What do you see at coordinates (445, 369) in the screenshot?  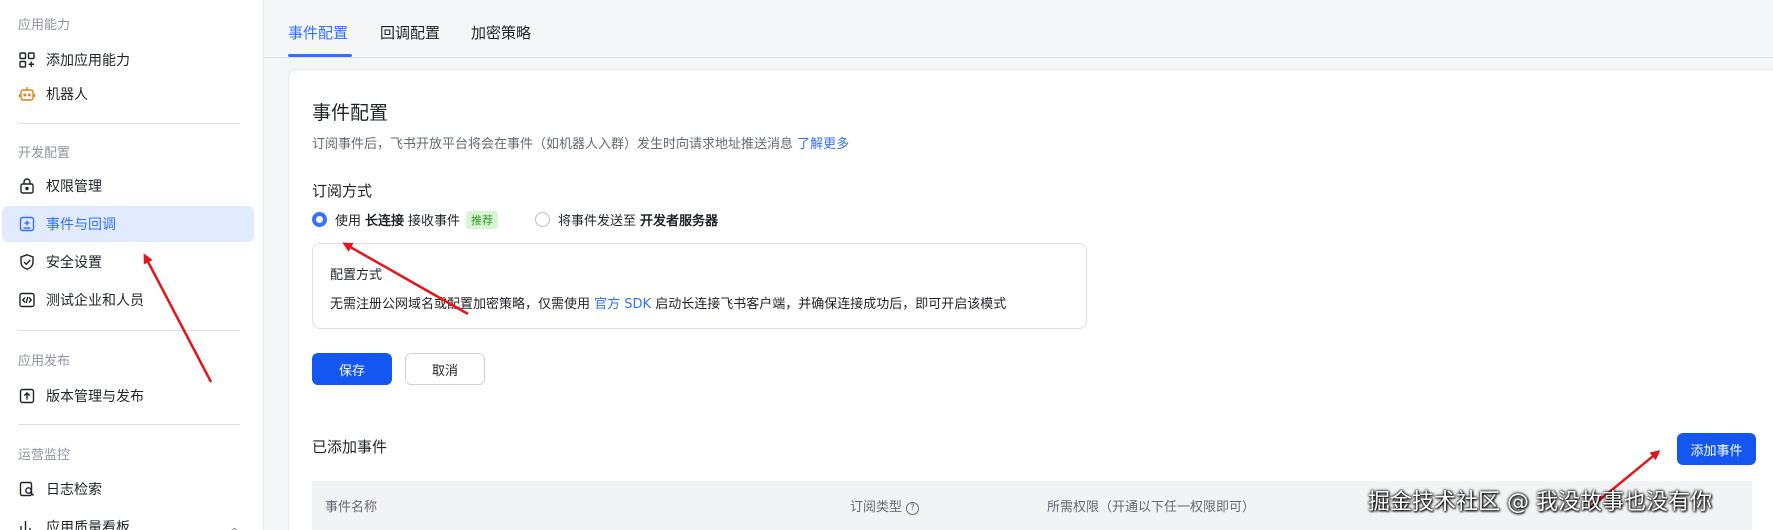 I see `cancel-button: 取消` at bounding box center [445, 369].